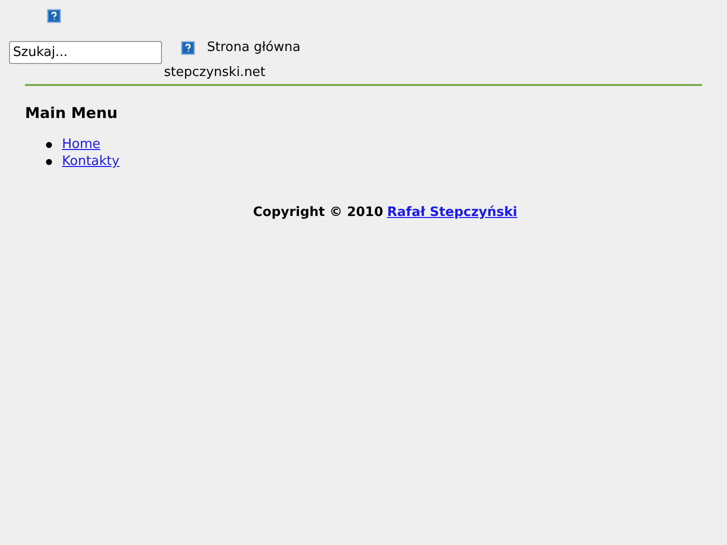 The width and height of the screenshot is (727, 545). I want to click on menu-title: Main Menu, so click(71, 113).